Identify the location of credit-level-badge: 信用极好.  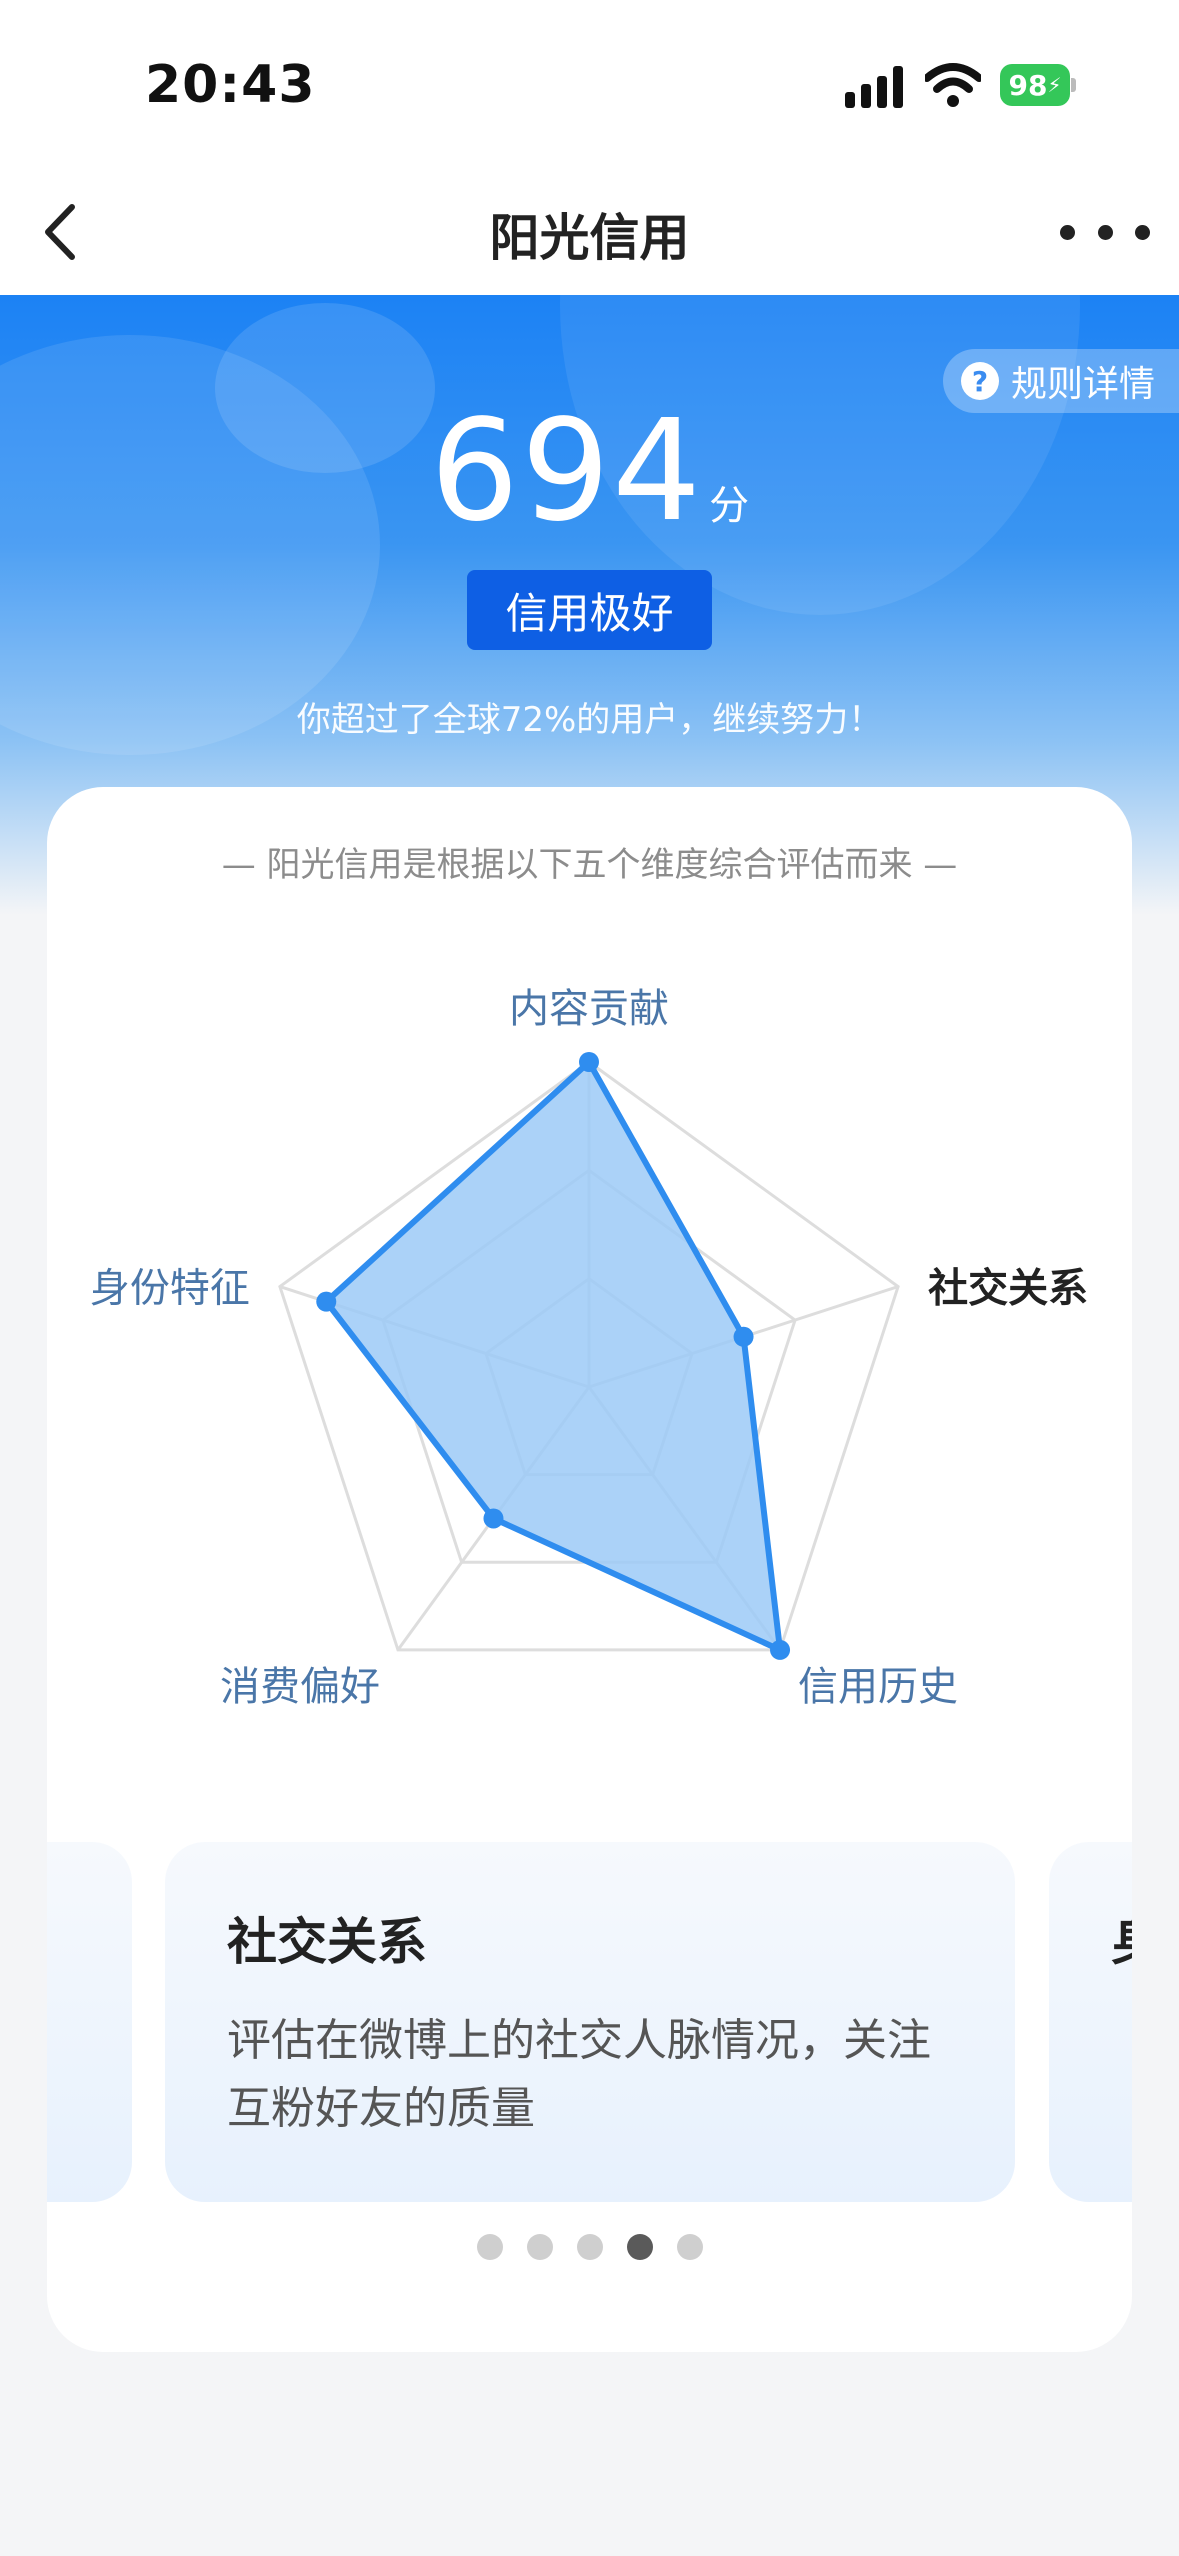
(589, 610).